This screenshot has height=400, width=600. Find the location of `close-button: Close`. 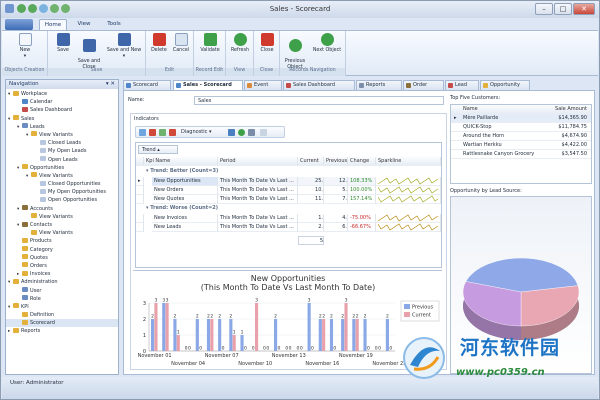

close-button: Close is located at coordinates (267, 43).